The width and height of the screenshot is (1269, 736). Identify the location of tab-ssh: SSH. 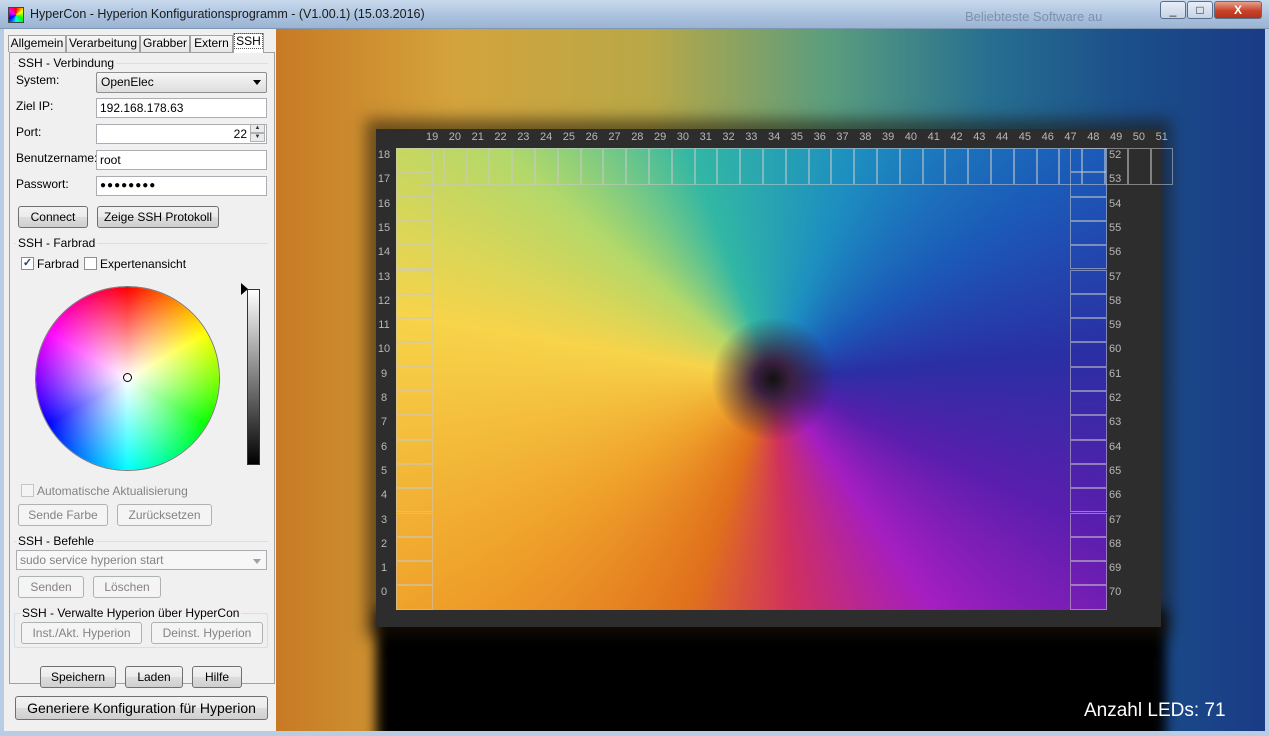
(248, 43).